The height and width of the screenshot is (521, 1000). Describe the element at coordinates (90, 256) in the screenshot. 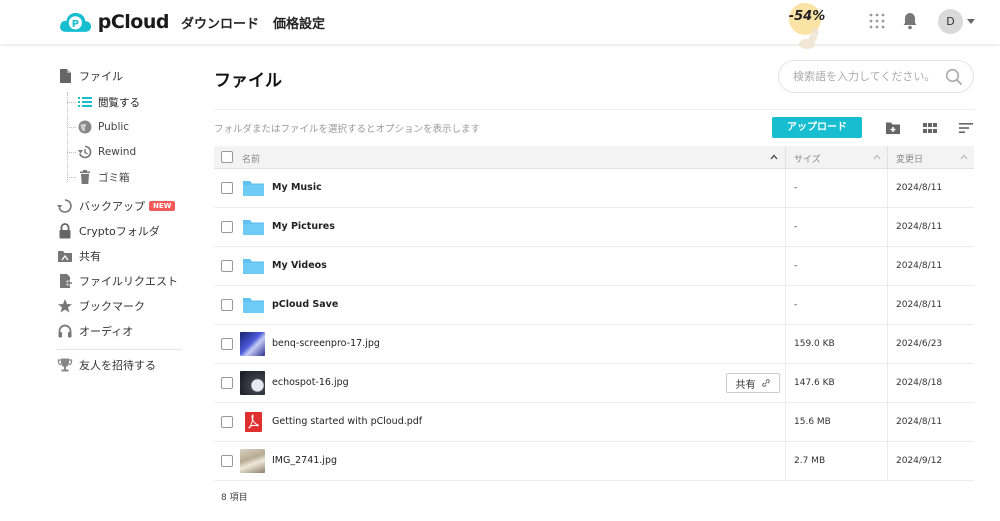

I see `sidebar-shared-label: 共有` at that location.